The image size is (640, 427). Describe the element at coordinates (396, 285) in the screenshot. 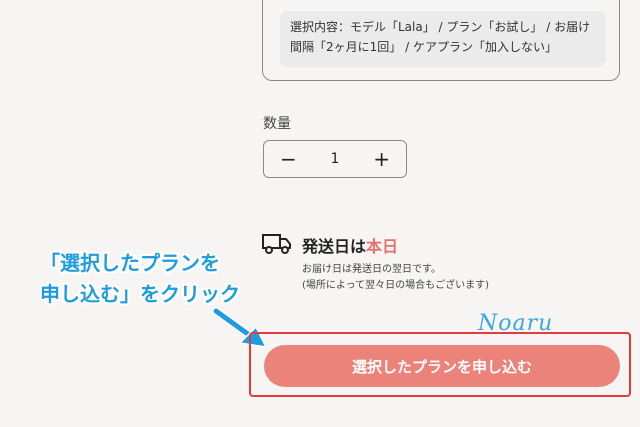

I see `shipping-note-line-2: (場所によって翌々日の場合もございます)` at that location.